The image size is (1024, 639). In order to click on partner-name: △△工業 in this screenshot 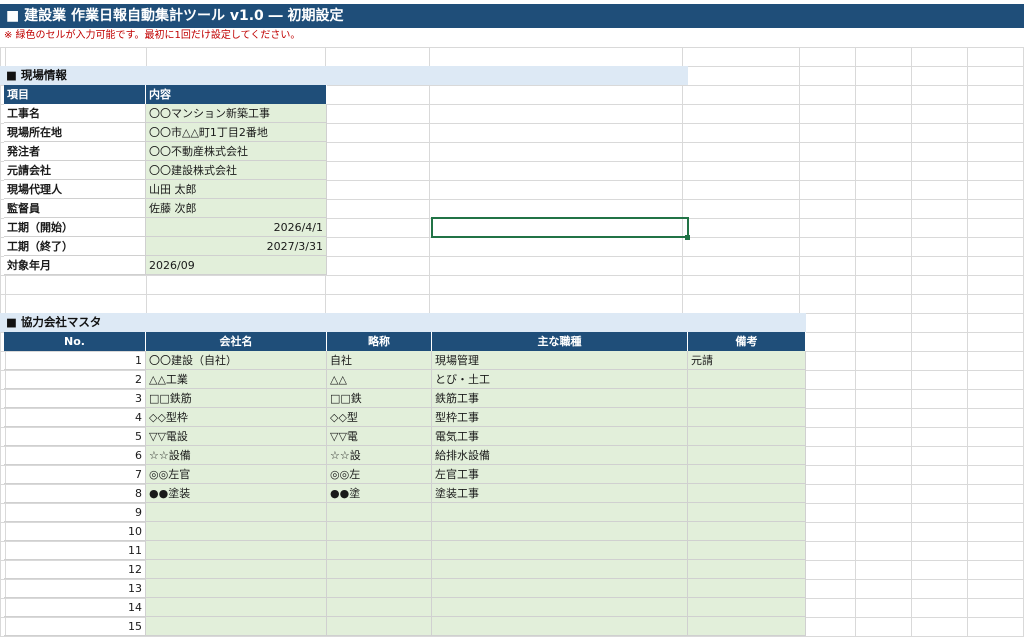, I will do `click(236, 379)`.